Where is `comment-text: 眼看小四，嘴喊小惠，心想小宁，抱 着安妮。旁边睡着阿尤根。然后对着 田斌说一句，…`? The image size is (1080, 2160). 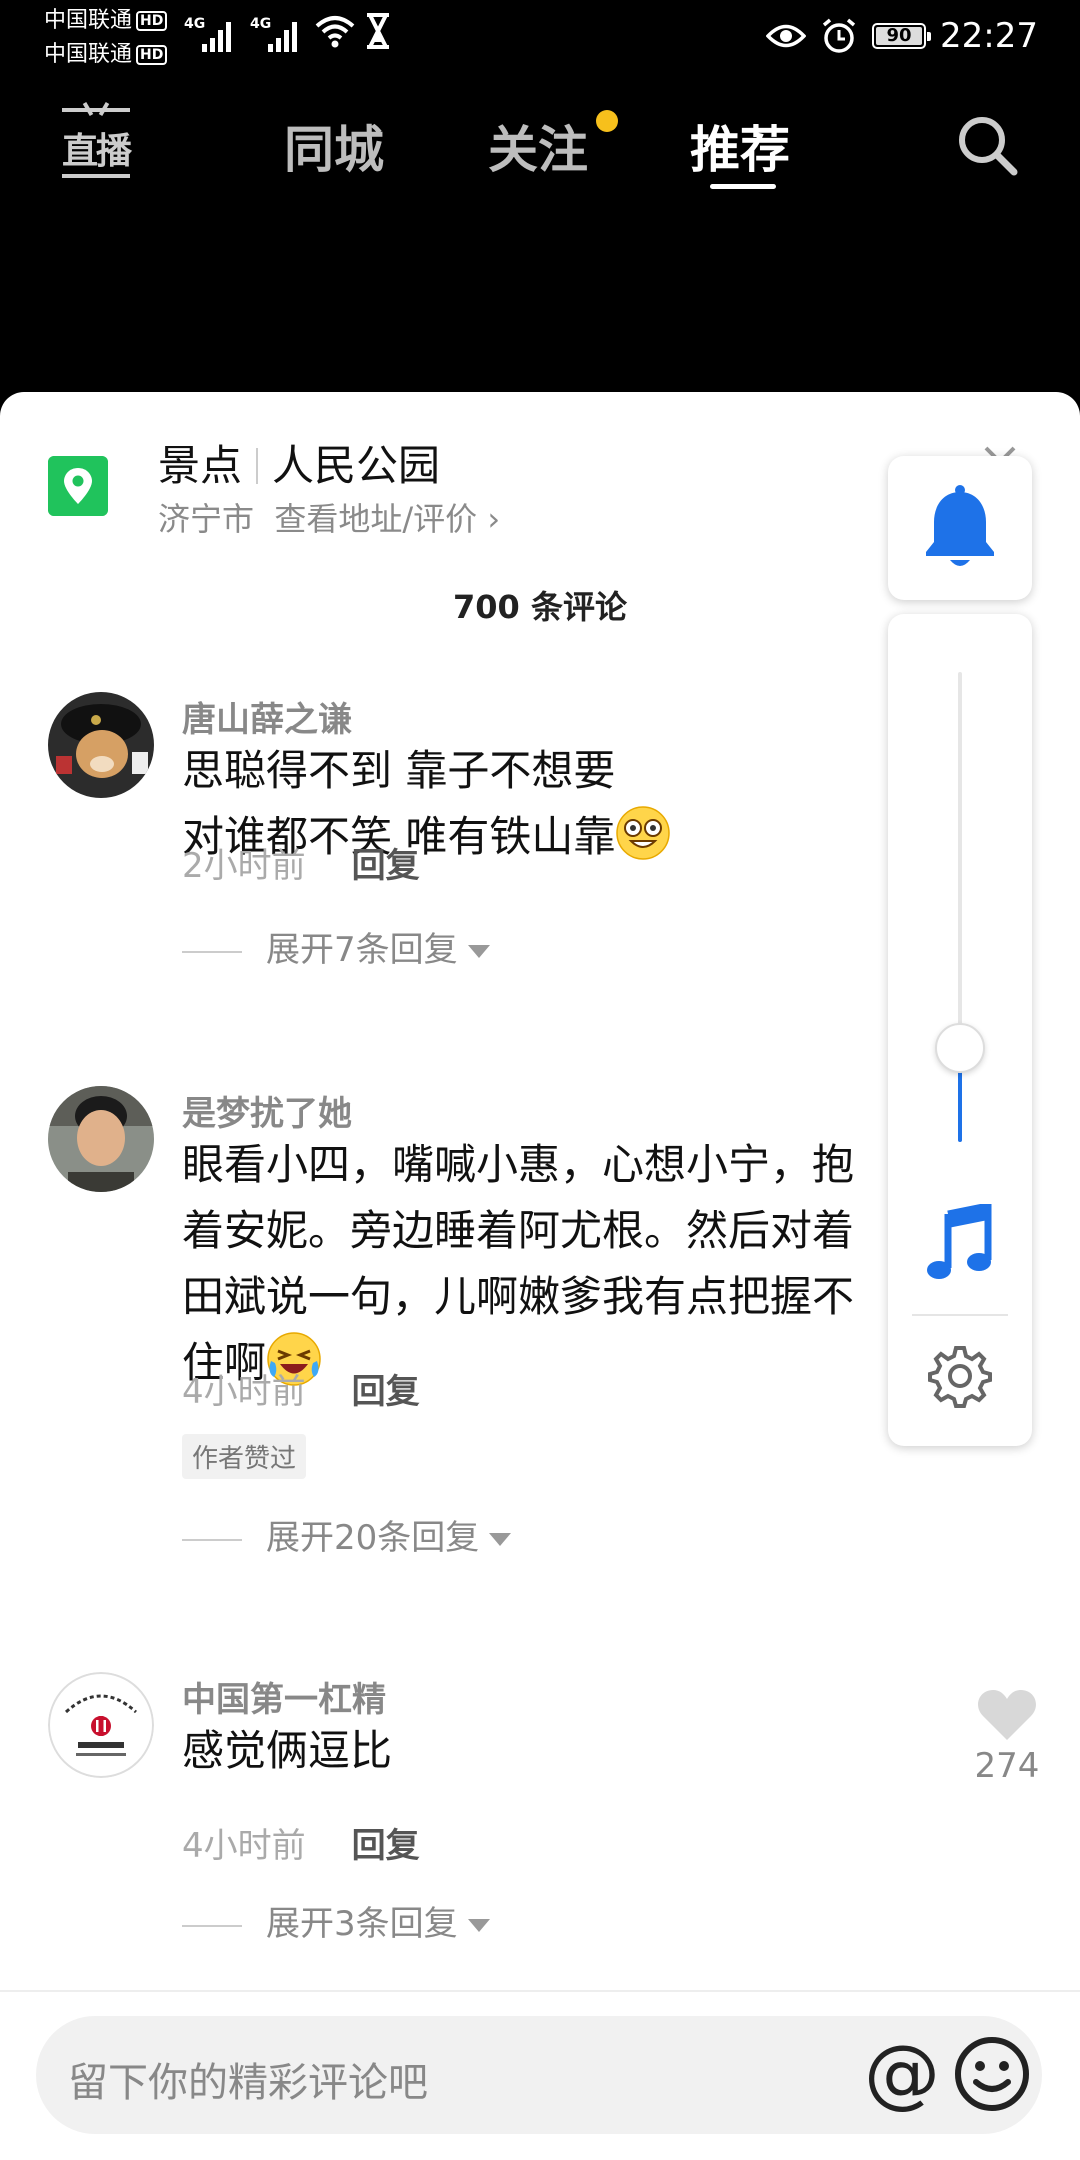
comment-text: 眼看小四，嘴喊小惠，心想小宁，抱 着安妮。旁边睡着阿尤根。然后对着 田斌说一句，… is located at coordinates (518, 1263).